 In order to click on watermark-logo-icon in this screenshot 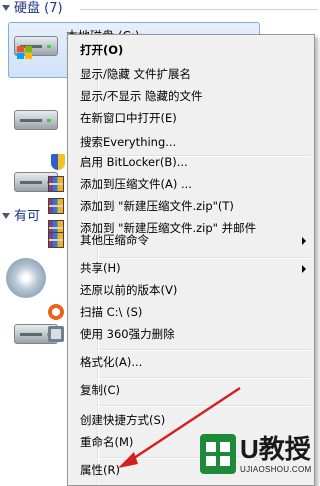, I will do `click(218, 454)`.